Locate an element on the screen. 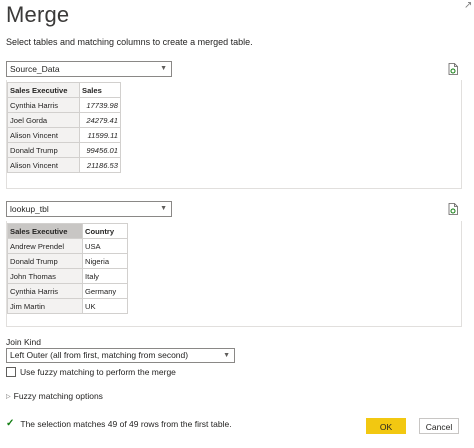 This screenshot has width=474, height=448. table-row: Alison Vincent 21186.53 is located at coordinates (64, 165).